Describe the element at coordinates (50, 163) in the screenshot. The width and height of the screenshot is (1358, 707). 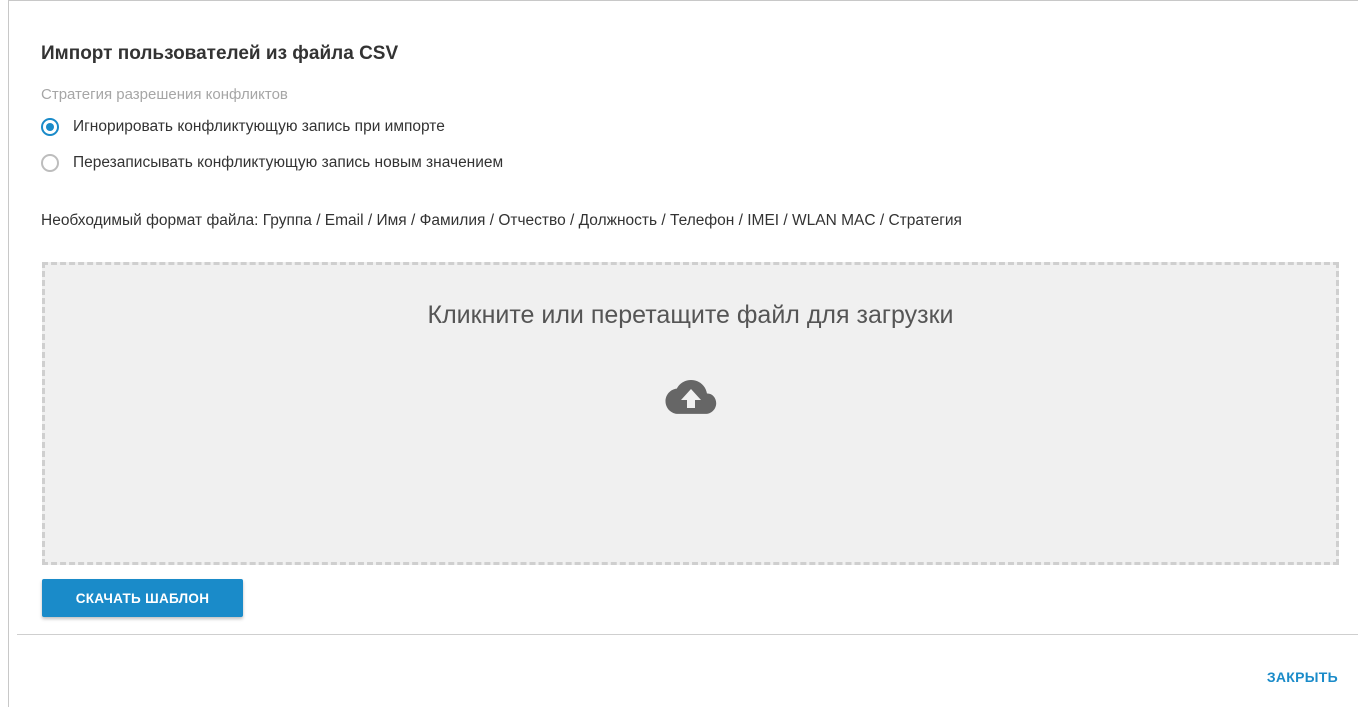
I see `radio-button-unchecked` at that location.